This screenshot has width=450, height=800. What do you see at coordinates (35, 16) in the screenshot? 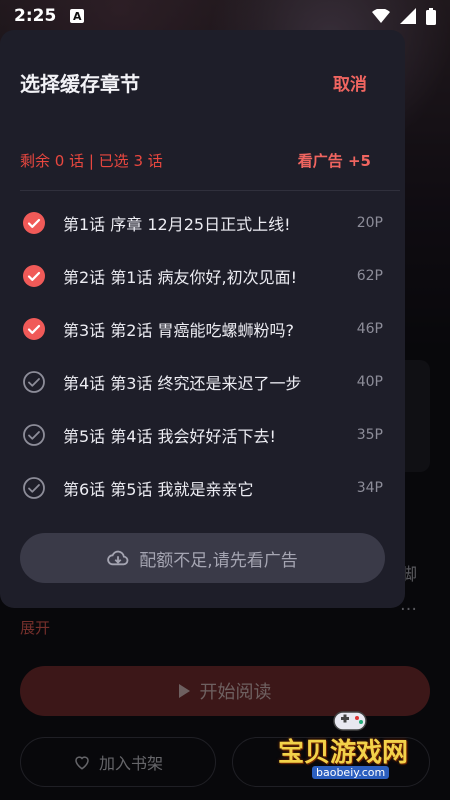
I see `status-time: 2:25` at bounding box center [35, 16].